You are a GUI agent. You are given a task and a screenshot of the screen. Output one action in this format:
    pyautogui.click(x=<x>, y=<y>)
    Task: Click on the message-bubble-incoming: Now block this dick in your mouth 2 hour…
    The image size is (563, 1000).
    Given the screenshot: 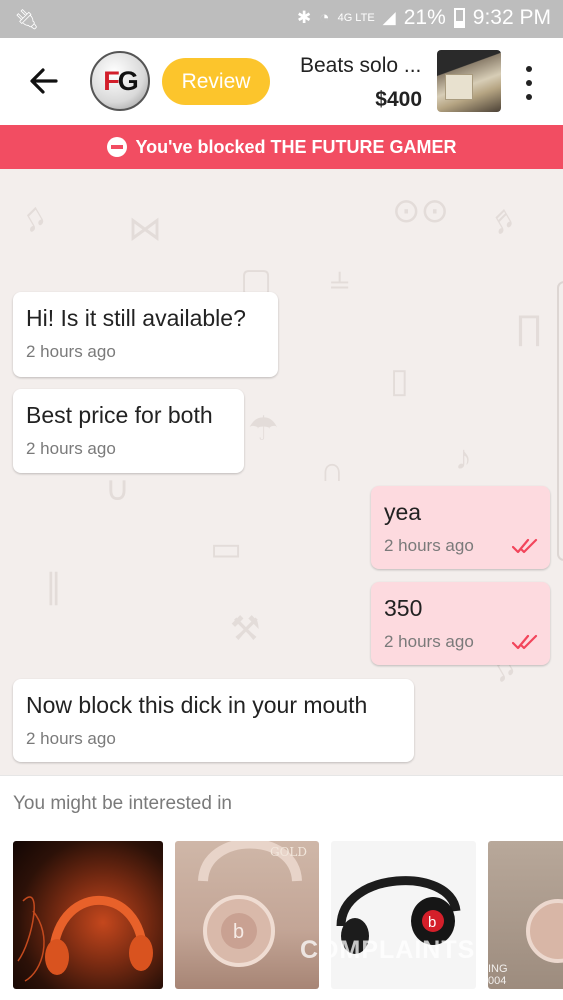 What is the action you would take?
    pyautogui.click(x=213, y=720)
    